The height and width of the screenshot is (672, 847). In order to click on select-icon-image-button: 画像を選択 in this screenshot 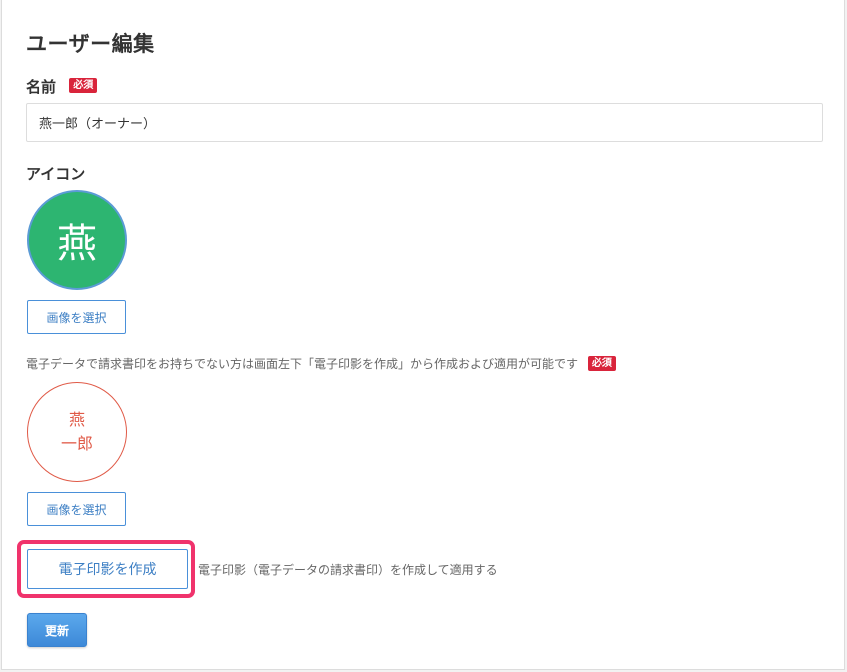, I will do `click(76, 317)`.